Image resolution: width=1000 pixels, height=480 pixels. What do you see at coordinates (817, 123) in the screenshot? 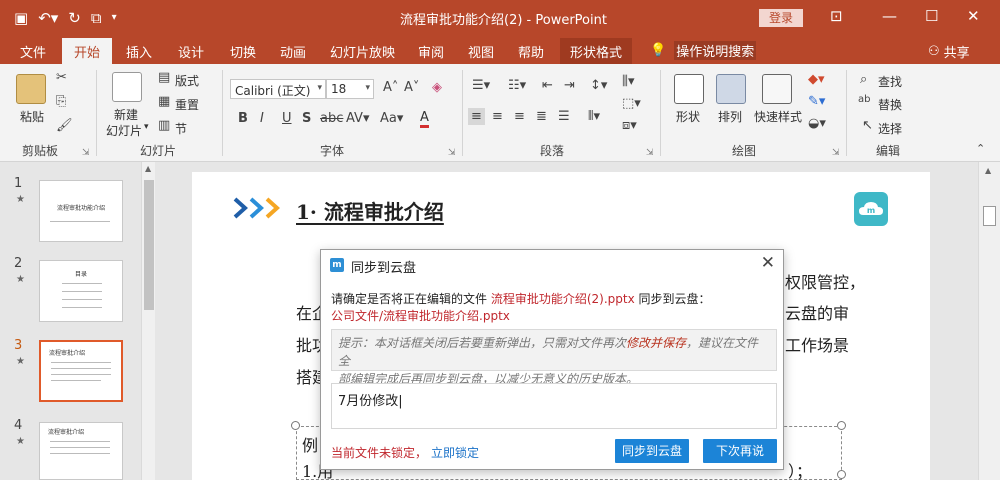
I see `shape-effects-icon: ◒▾` at bounding box center [817, 123].